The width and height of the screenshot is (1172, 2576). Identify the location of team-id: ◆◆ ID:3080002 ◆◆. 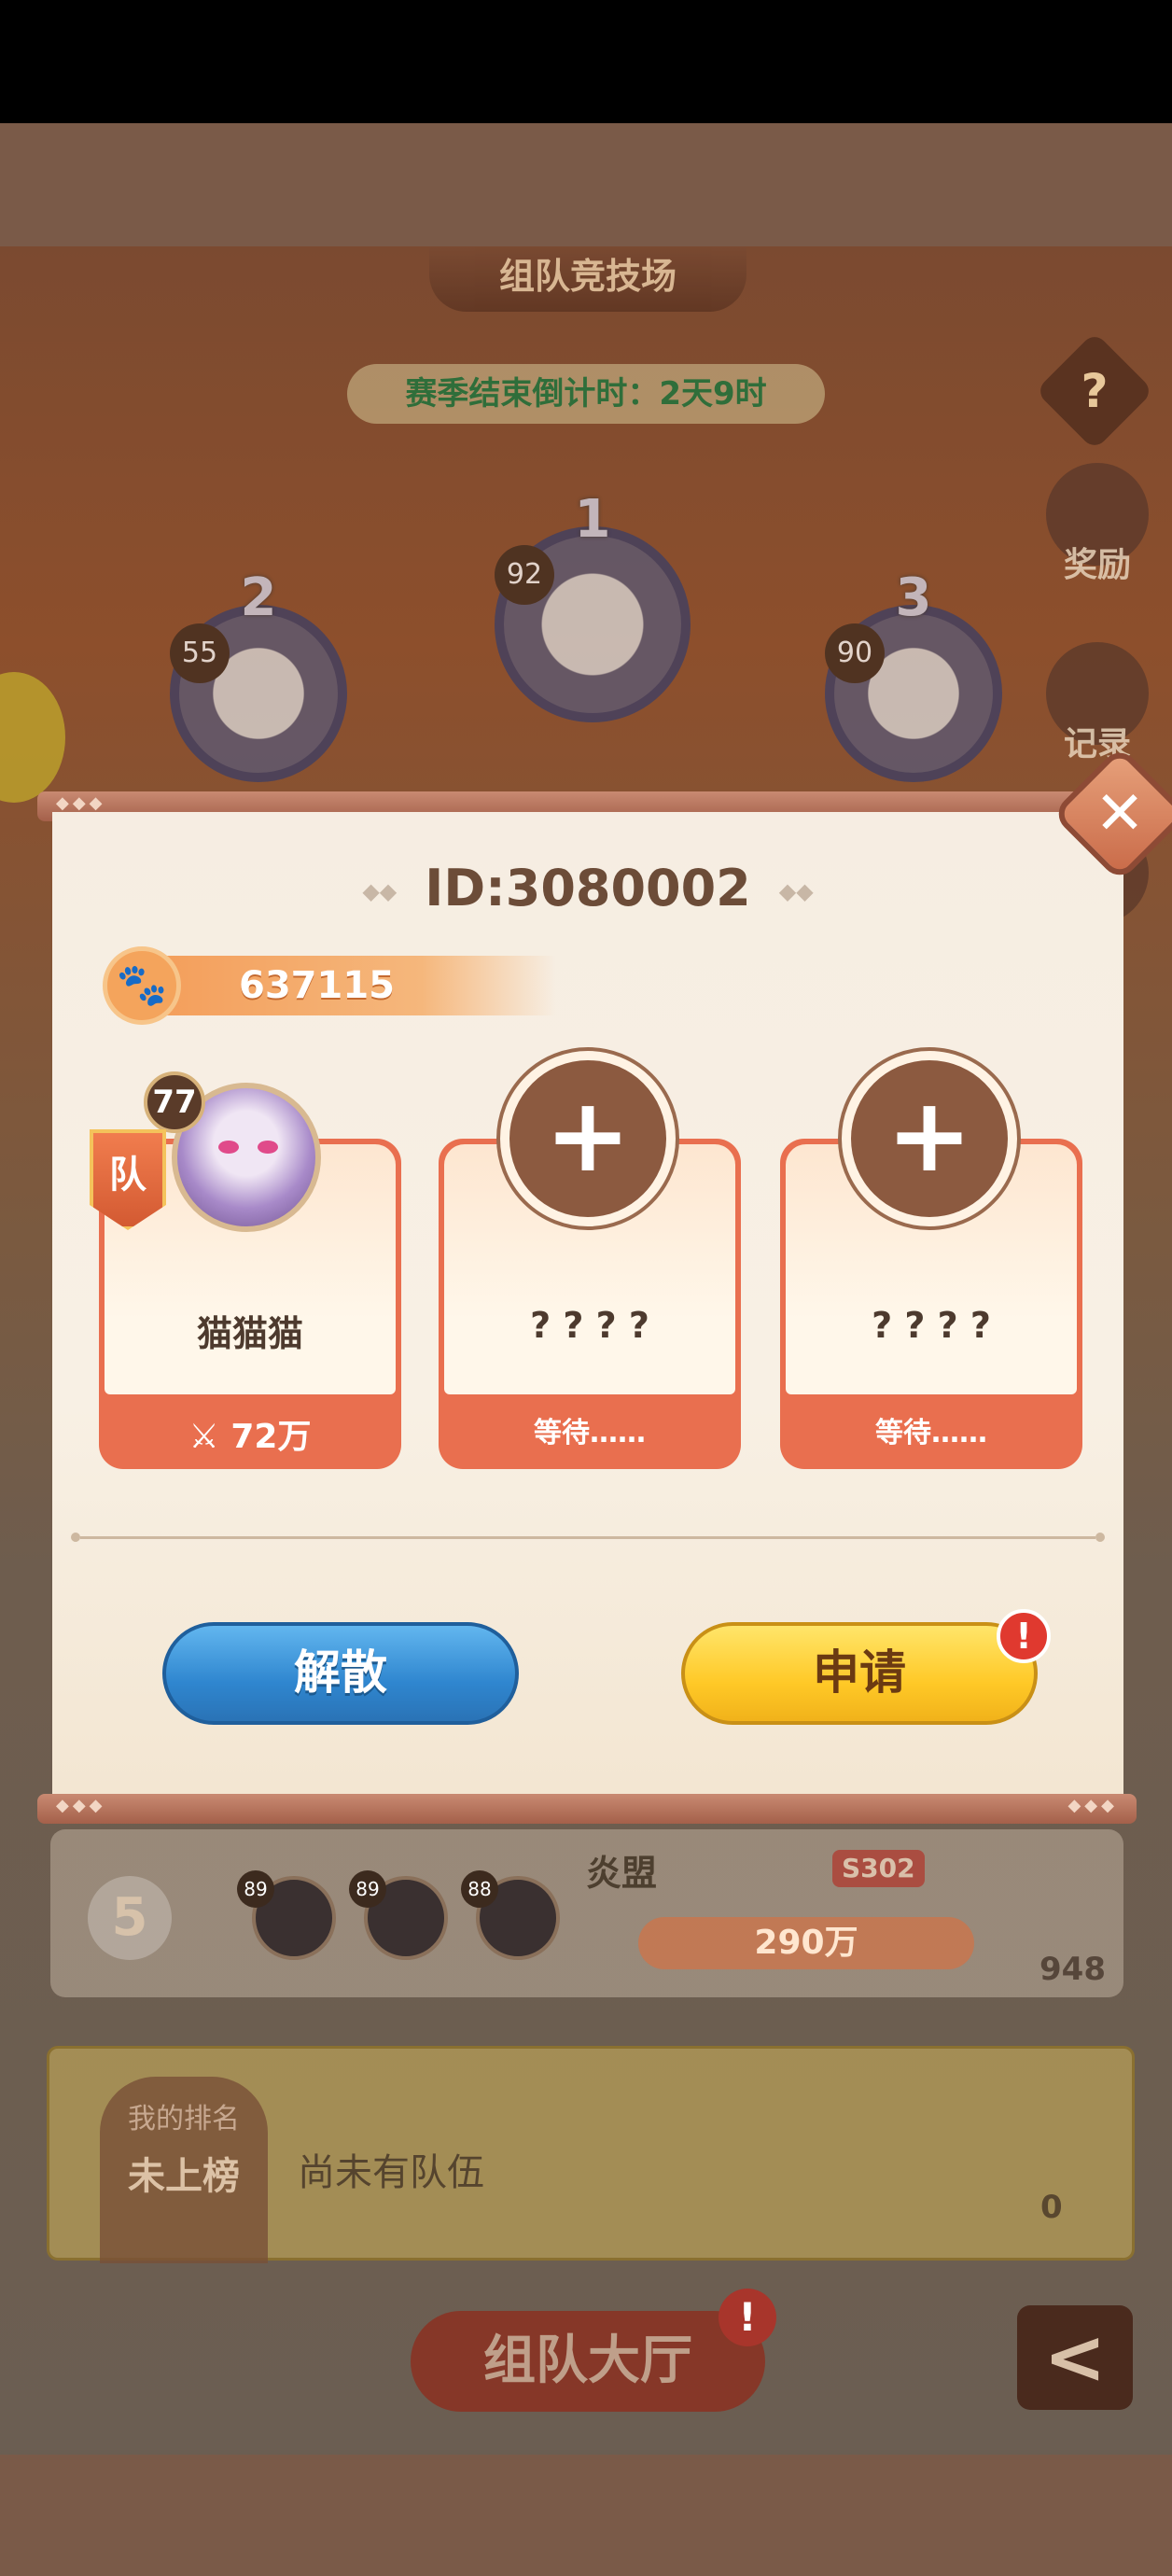
(588, 888).